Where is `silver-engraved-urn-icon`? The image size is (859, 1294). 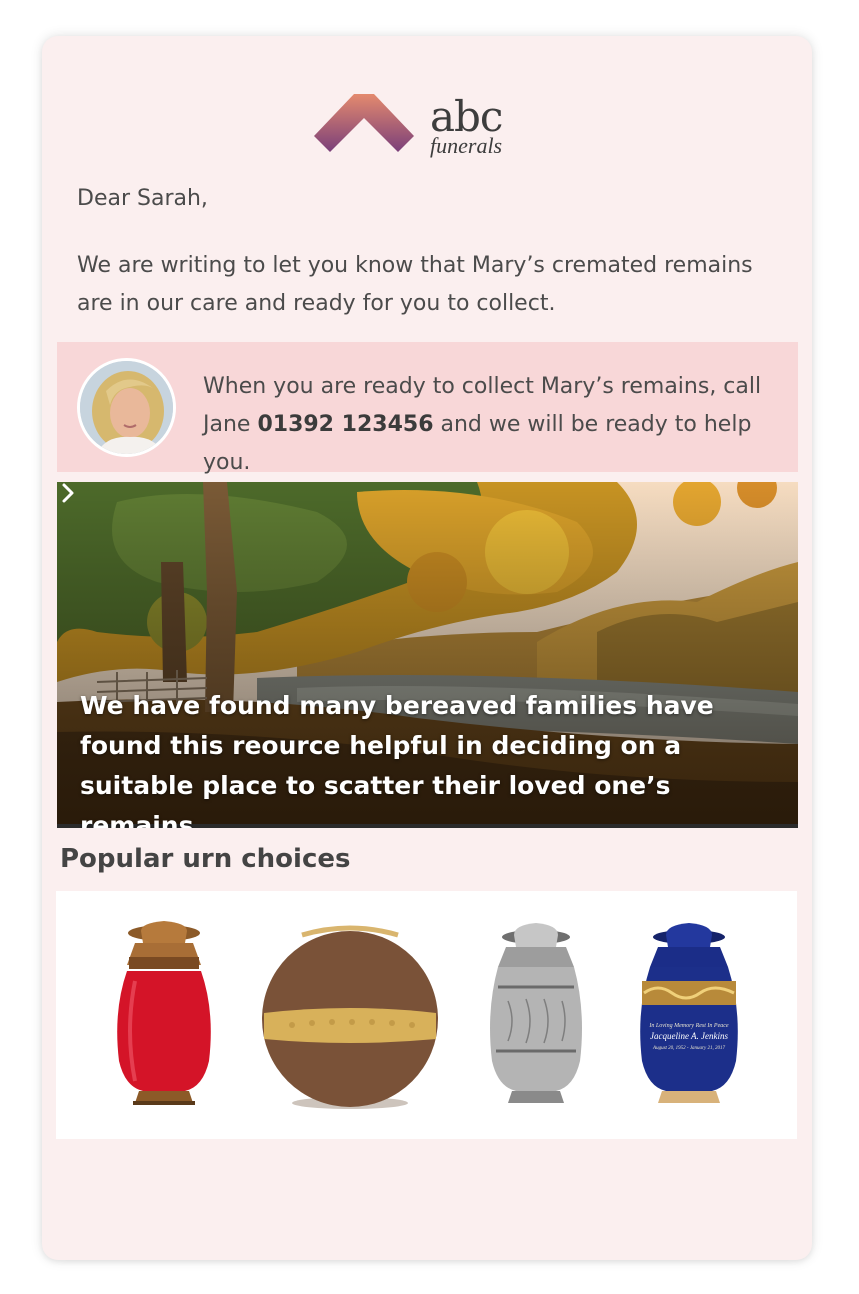
silver-engraved-urn-icon is located at coordinates (536, 1015).